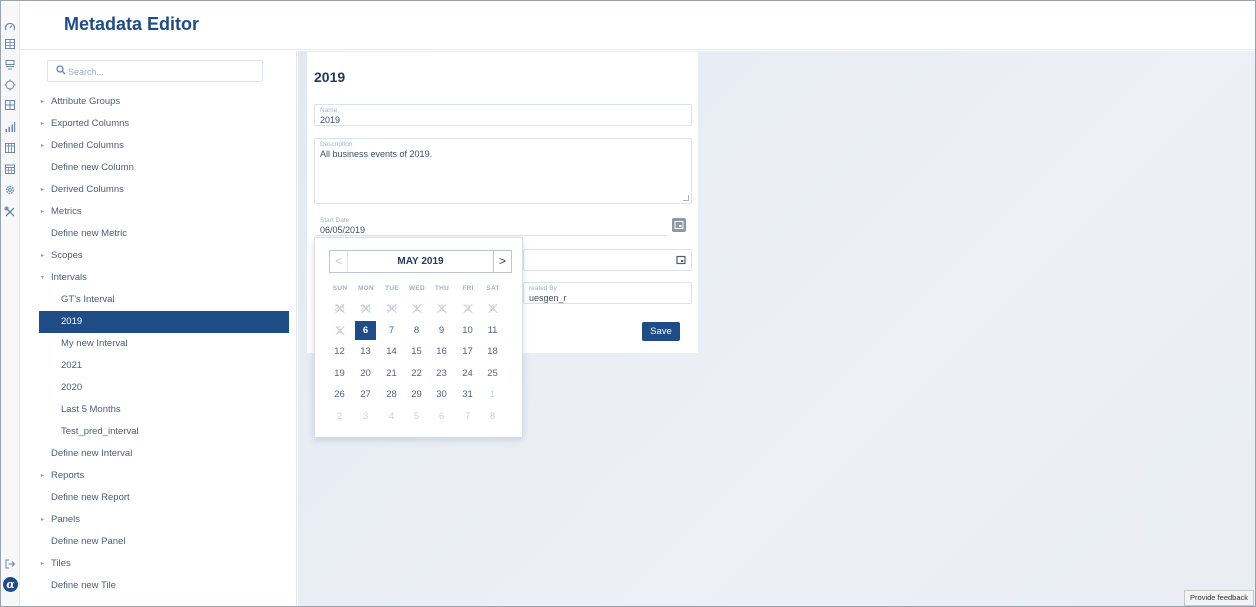 The height and width of the screenshot is (607, 1256). Describe the element at coordinates (155, 124) in the screenshot. I see `nav-item: ▸ Exported Columns` at that location.